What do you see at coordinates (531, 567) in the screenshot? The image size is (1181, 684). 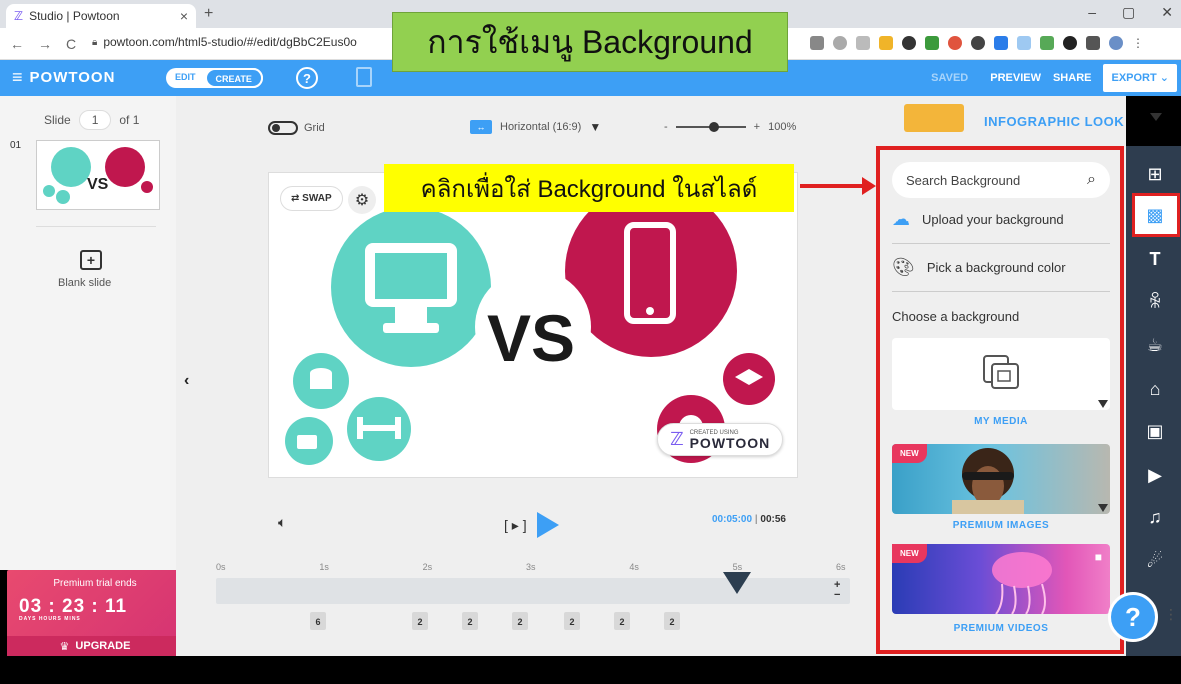 I see `timeline-tick-label: 3s` at bounding box center [531, 567].